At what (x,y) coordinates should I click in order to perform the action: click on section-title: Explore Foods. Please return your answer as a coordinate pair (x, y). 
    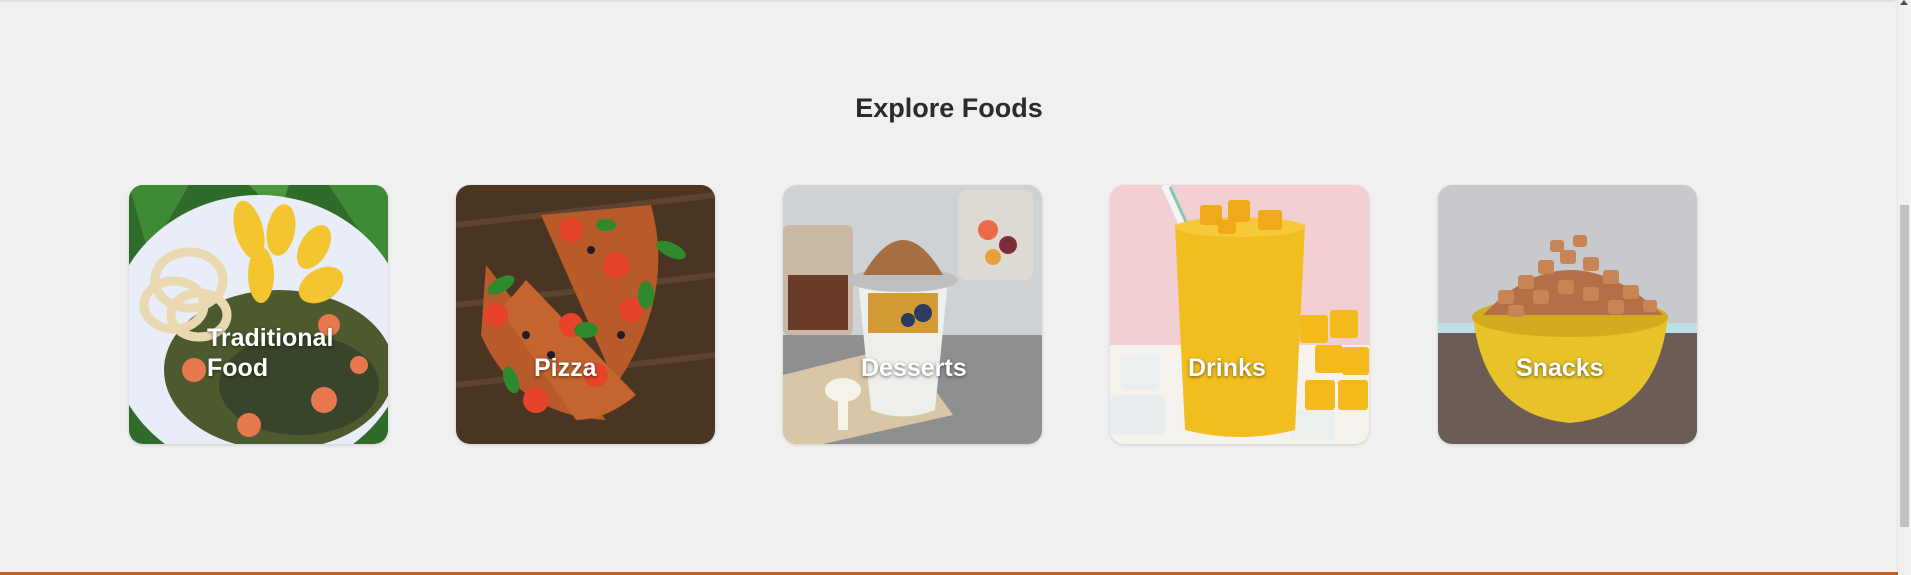
    Looking at the image, I should click on (949, 108).